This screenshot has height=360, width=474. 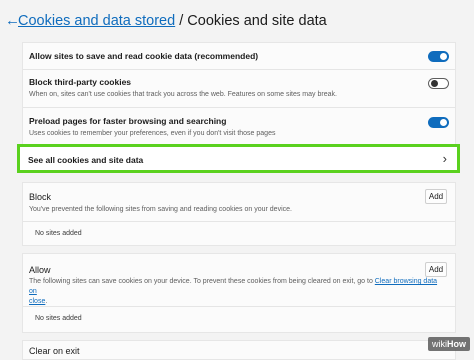 I want to click on see-all-cookies-button: See all cookies and site data ›, so click(x=238, y=158).